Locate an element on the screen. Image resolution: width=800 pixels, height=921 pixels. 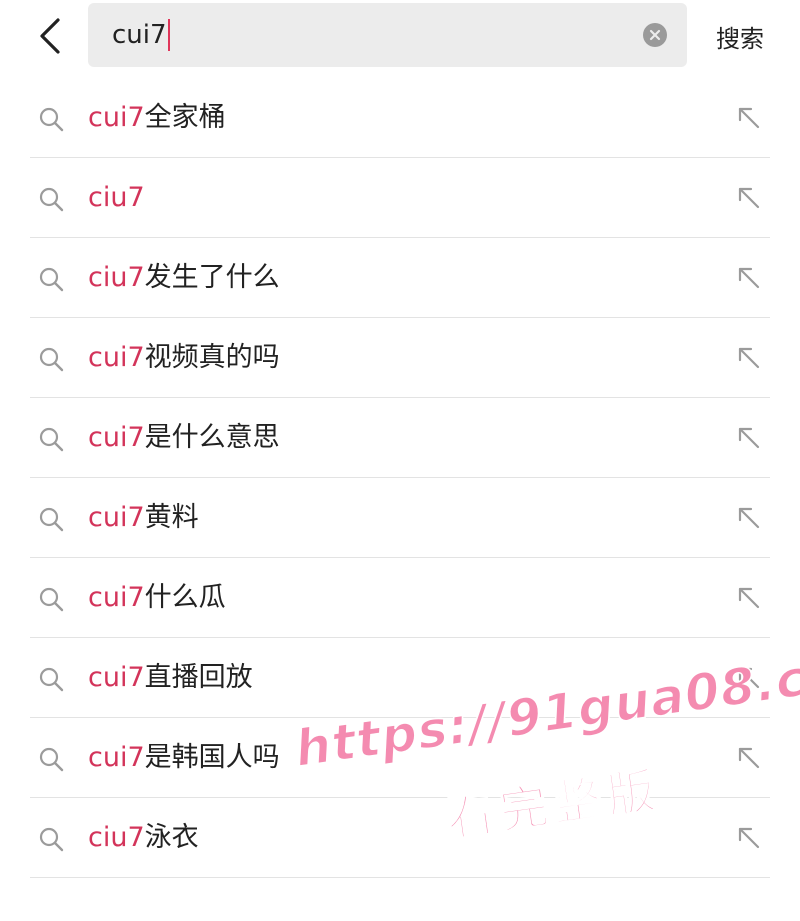
suggestion-item: ciu7泳衣 is located at coordinates (400, 838).